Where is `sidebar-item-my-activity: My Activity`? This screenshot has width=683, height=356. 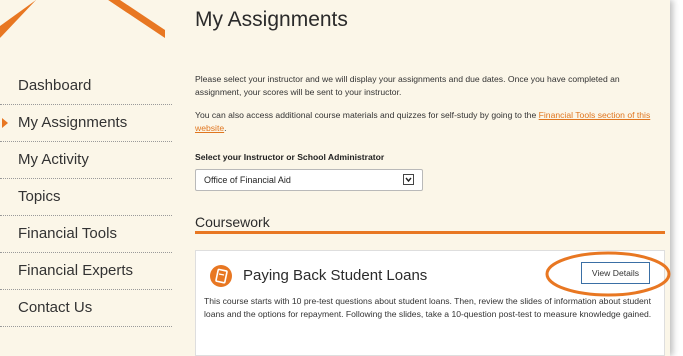 sidebar-item-my-activity: My Activity is located at coordinates (86, 160).